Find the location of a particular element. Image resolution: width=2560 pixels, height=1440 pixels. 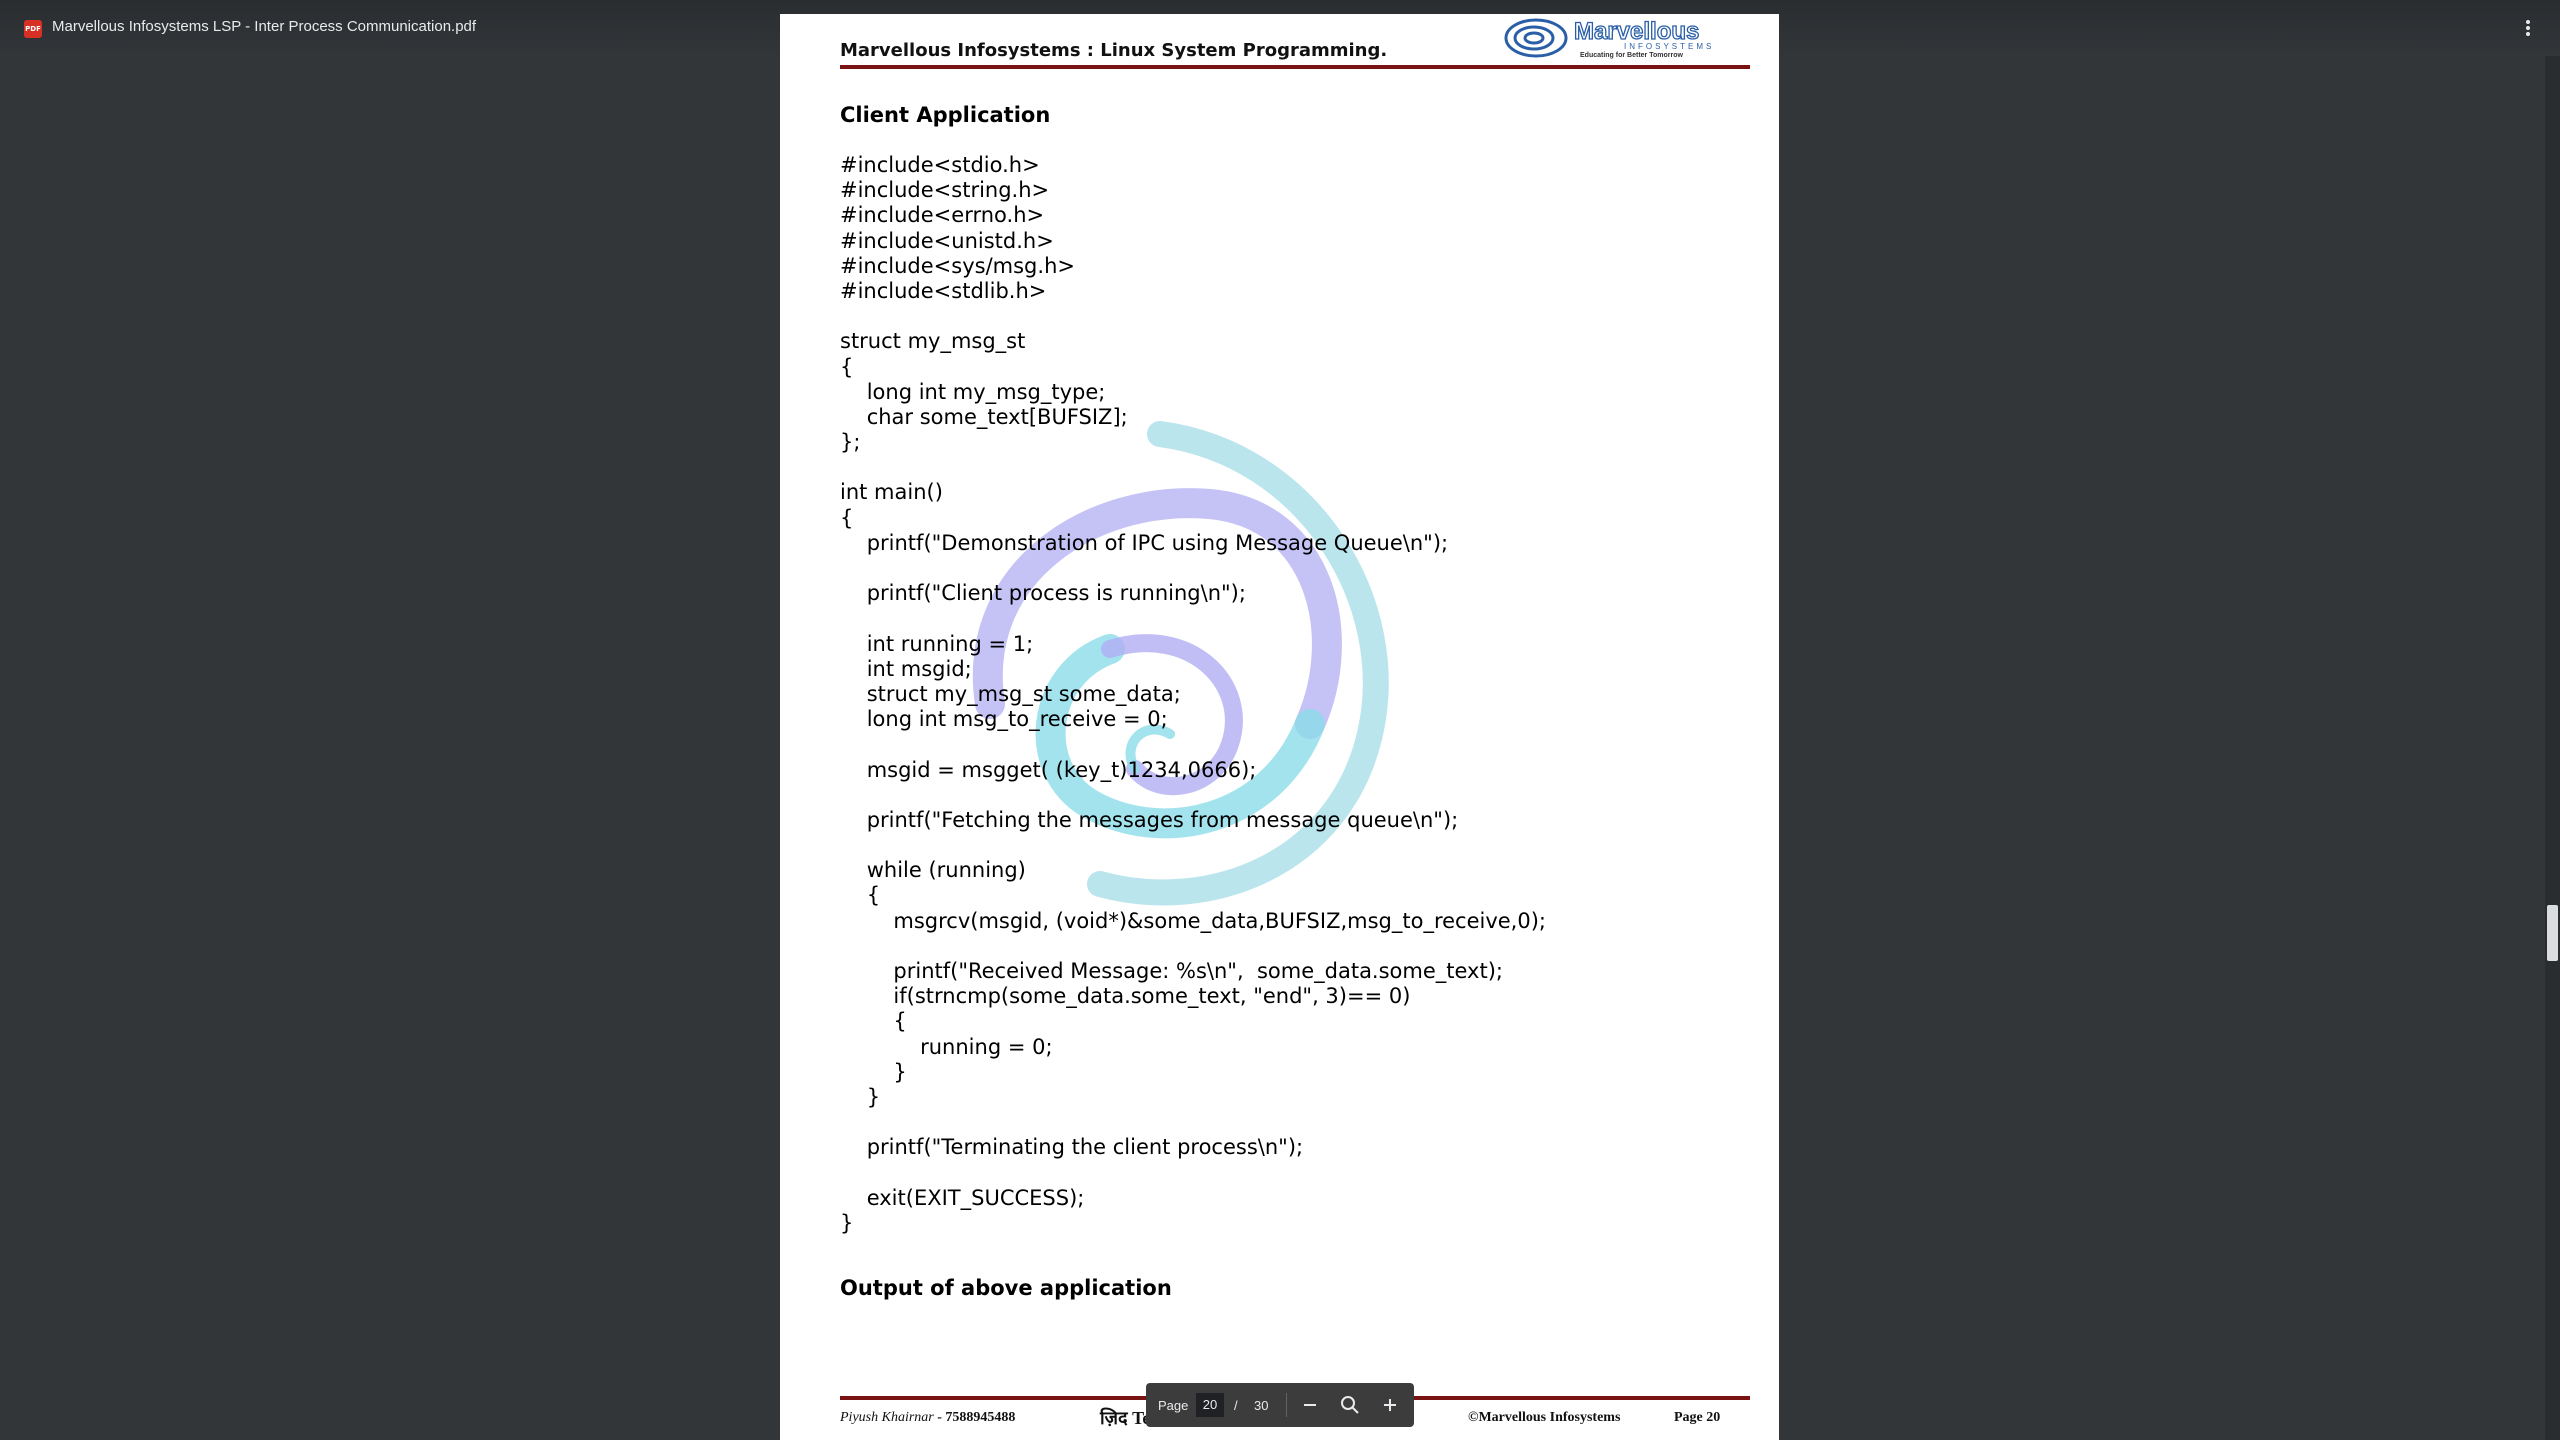

zoom-out-button is located at coordinates (1310, 1405).